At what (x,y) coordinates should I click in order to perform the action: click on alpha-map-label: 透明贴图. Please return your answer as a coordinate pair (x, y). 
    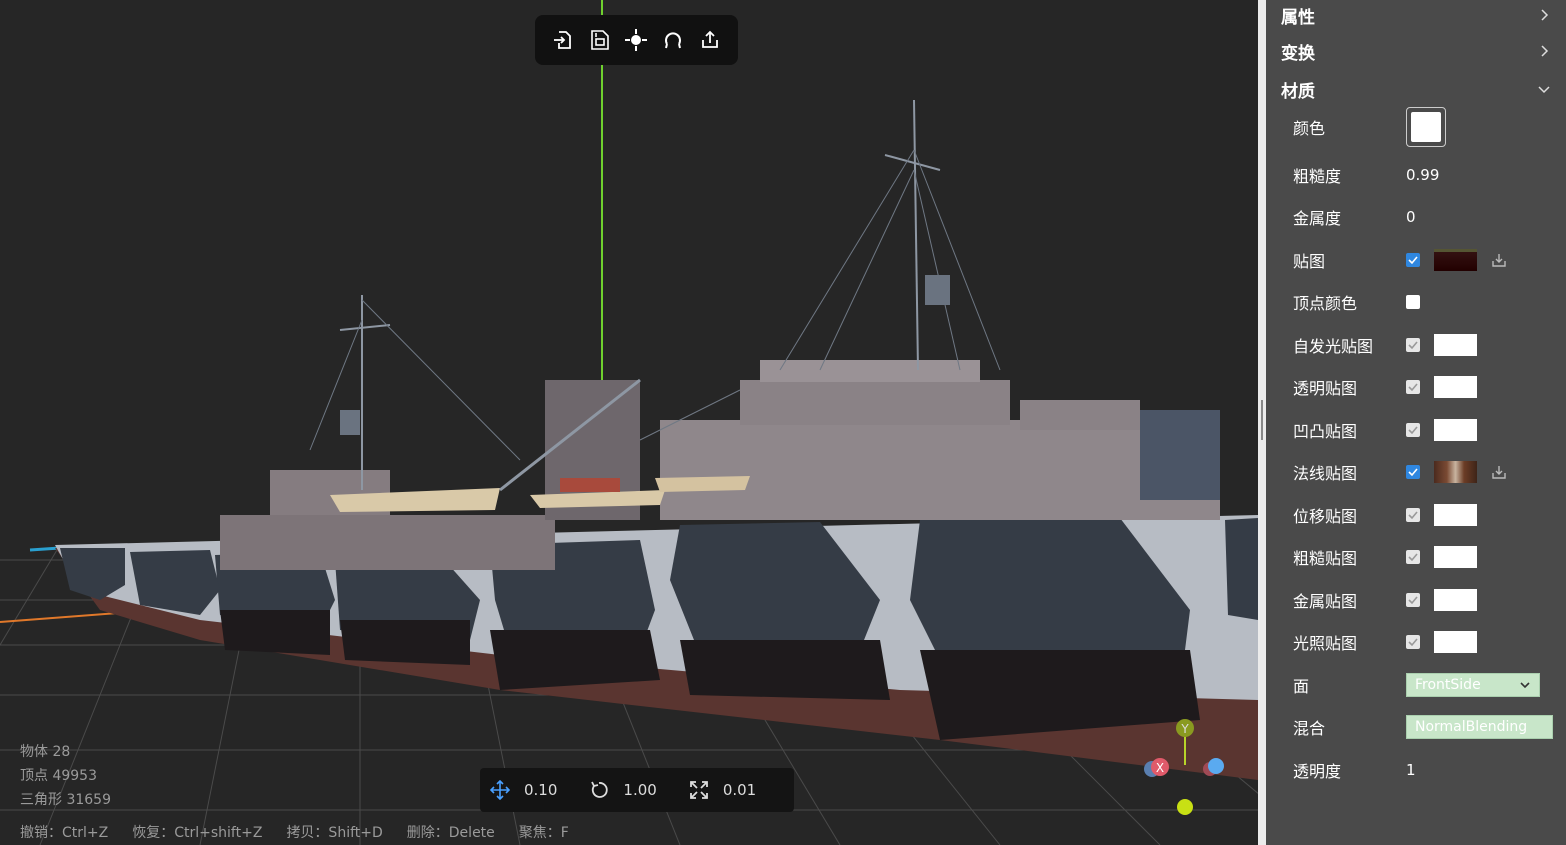
    Looking at the image, I should click on (1325, 388).